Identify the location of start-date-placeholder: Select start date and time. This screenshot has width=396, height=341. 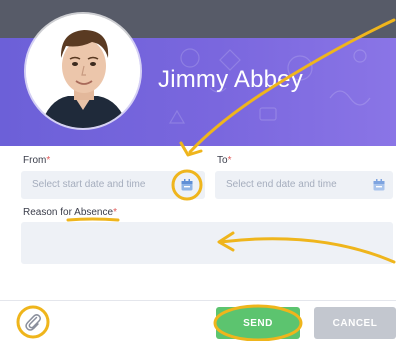
(89, 184).